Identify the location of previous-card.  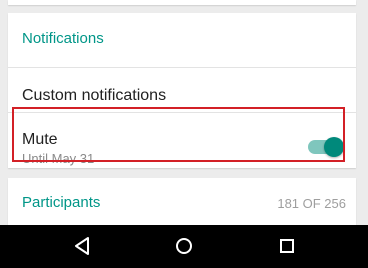
(182, 2).